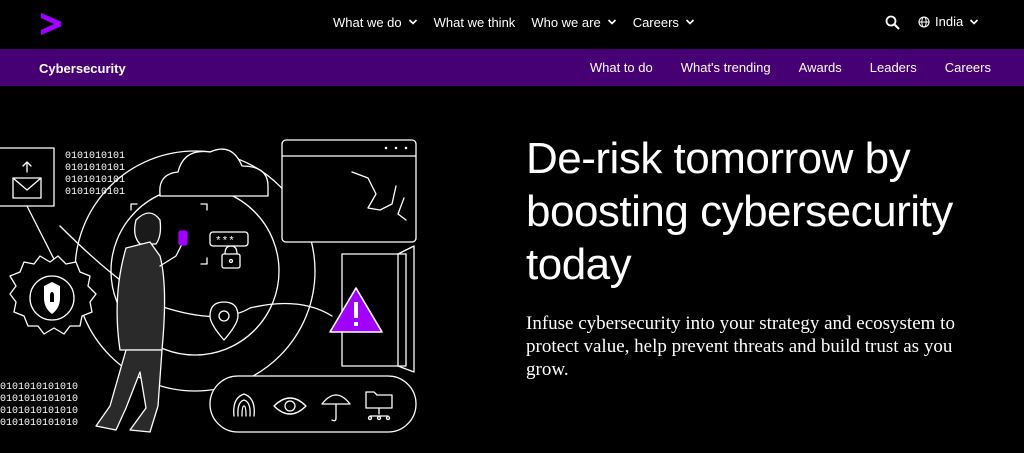 Image resolution: width=1024 pixels, height=453 pixels. I want to click on nav-item-what-we-do: What we do, so click(375, 22).